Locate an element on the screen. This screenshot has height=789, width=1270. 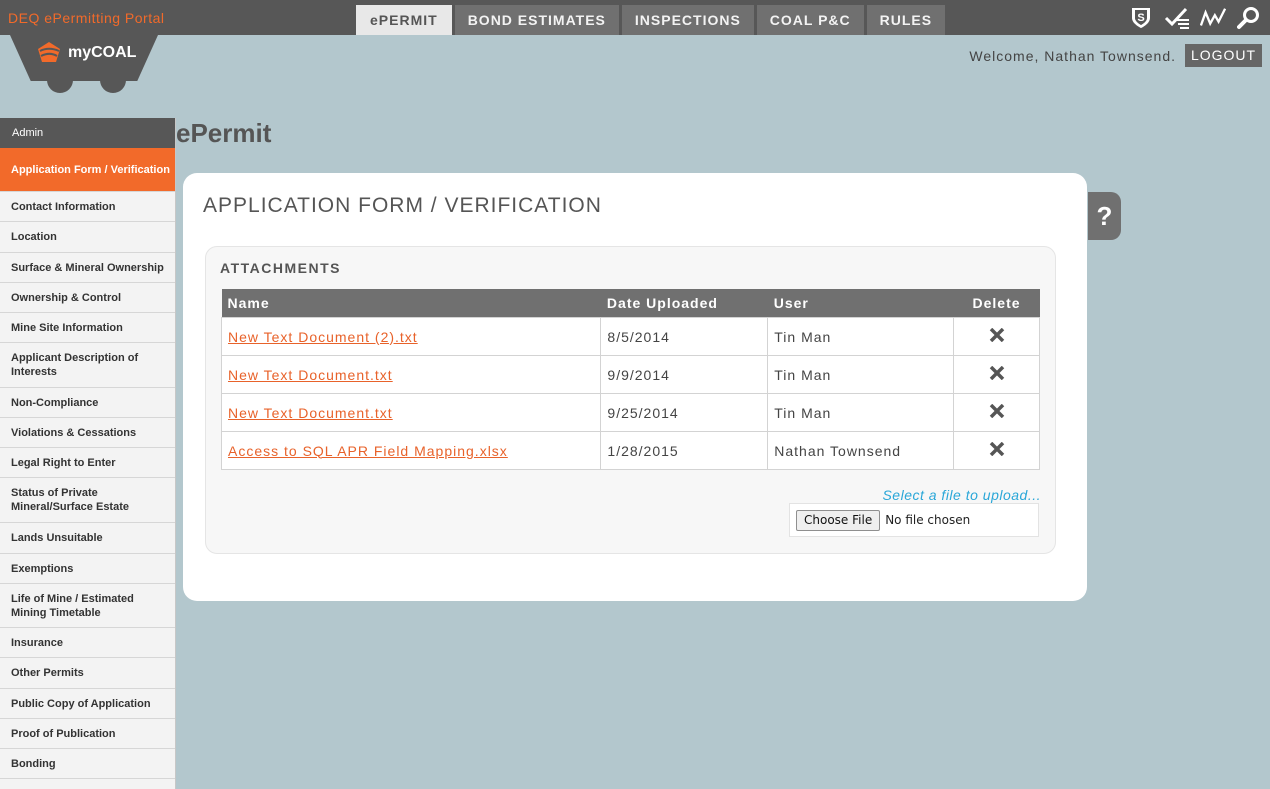
date-cell: 8/5/2014 is located at coordinates (684, 336).